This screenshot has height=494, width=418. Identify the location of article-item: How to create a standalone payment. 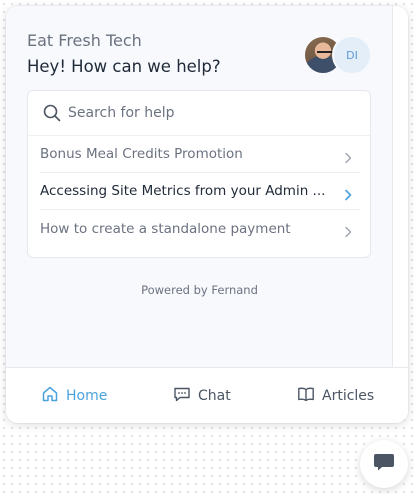
(200, 228).